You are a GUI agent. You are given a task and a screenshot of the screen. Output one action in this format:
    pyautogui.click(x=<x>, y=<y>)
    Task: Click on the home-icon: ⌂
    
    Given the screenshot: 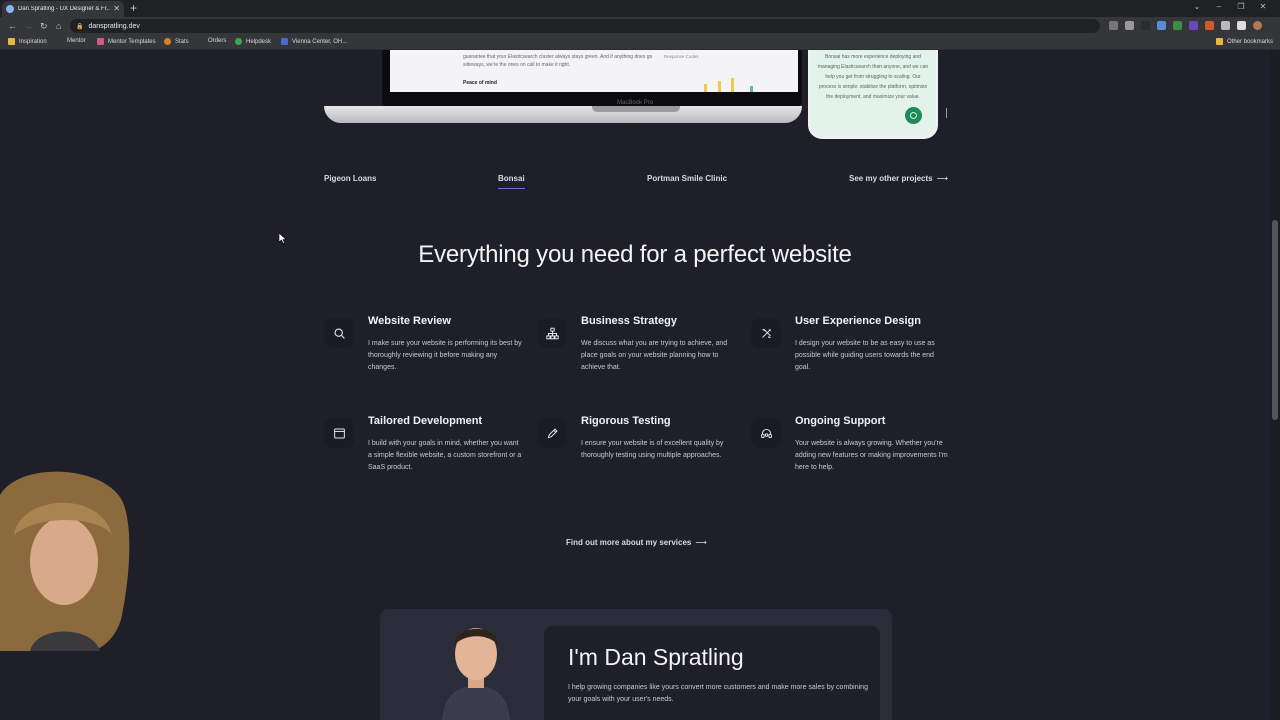 What is the action you would take?
    pyautogui.click(x=58, y=26)
    